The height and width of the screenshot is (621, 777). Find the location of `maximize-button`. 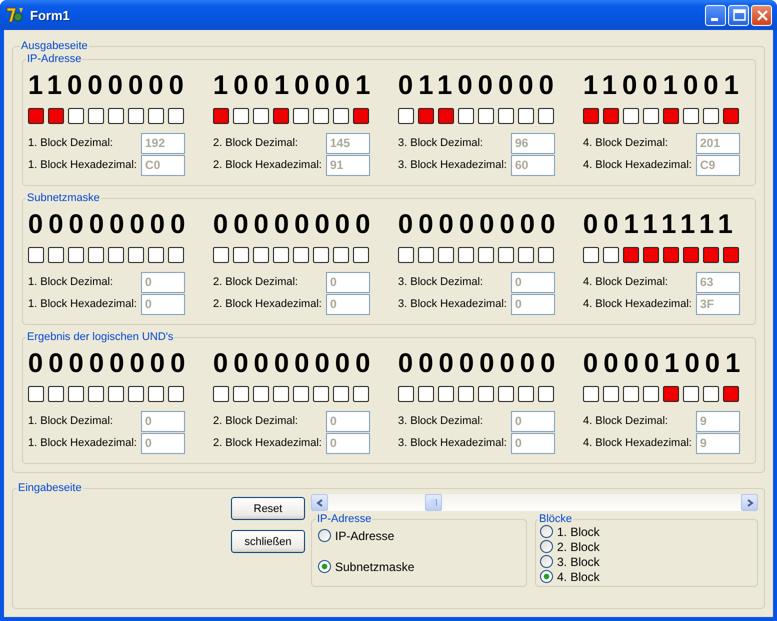

maximize-button is located at coordinates (738, 15).